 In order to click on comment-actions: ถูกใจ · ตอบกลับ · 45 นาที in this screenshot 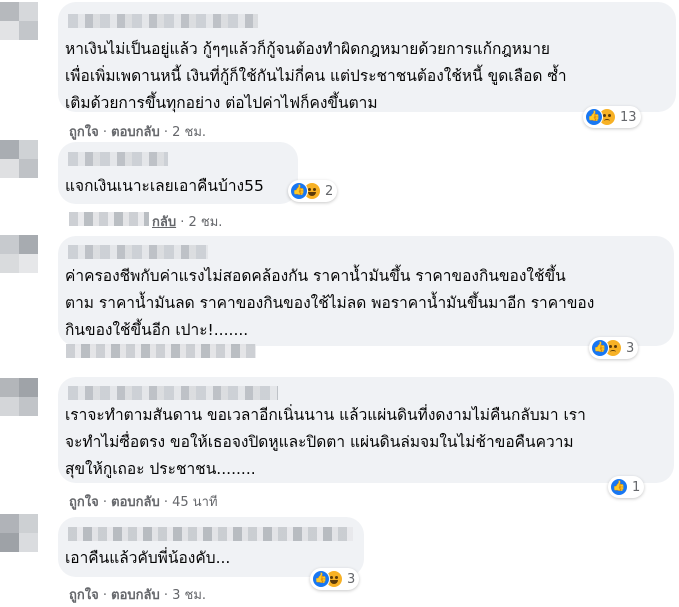, I will do `click(143, 501)`.